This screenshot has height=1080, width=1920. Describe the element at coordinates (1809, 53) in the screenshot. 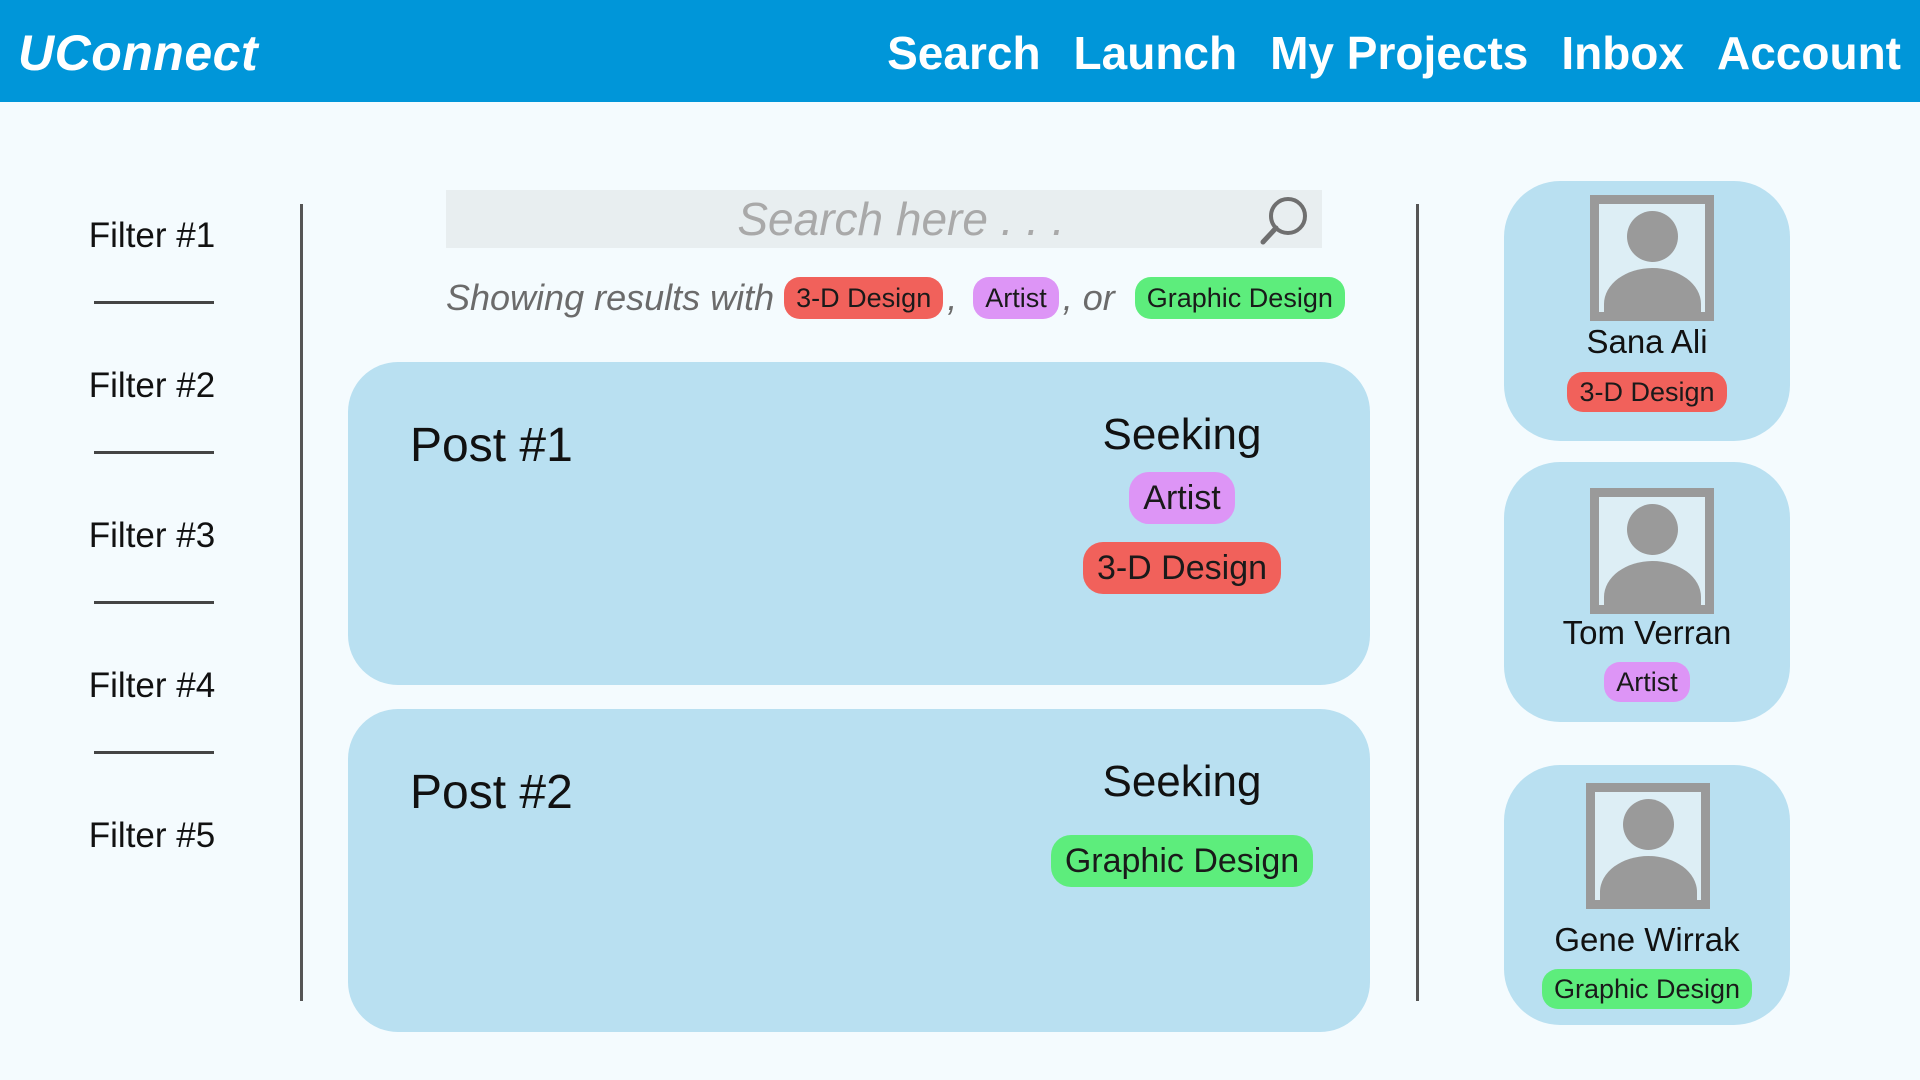

I see `nav-account: Account` at that location.